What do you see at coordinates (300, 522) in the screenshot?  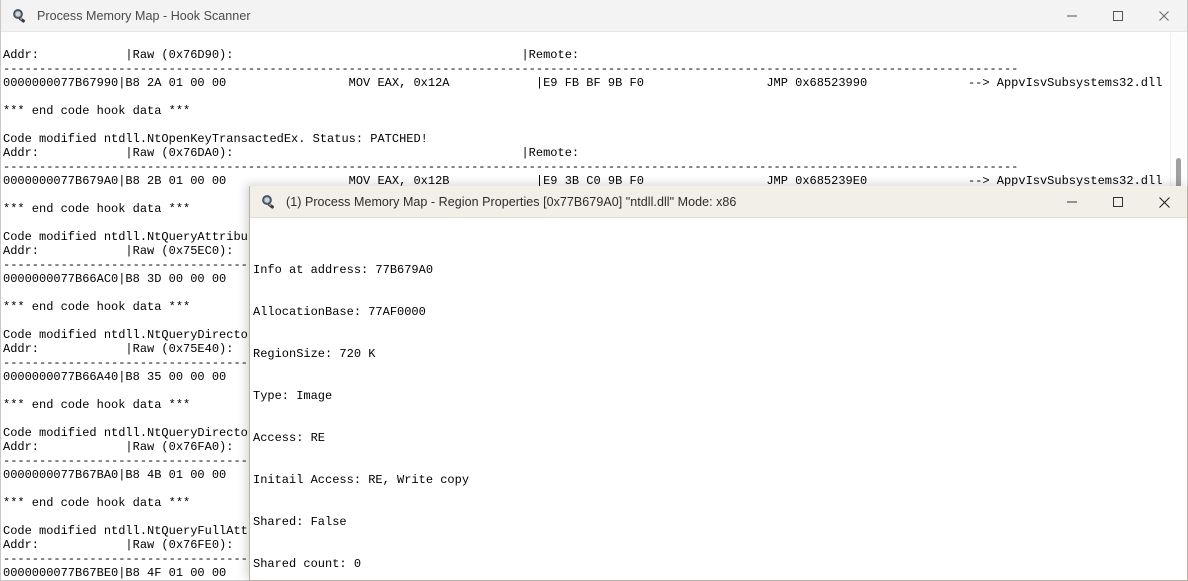 I see `info-shared: Shared: False` at bounding box center [300, 522].